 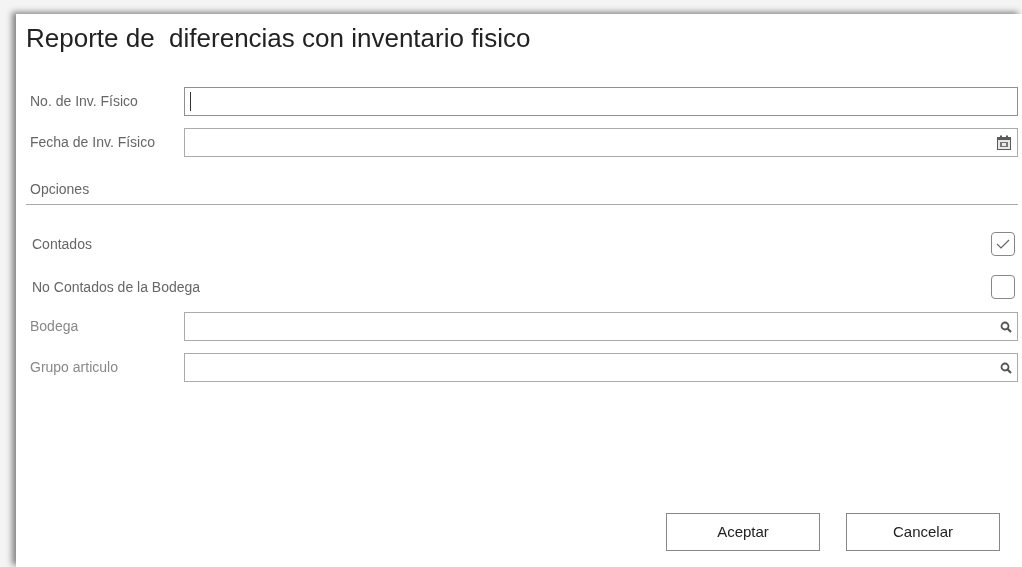 What do you see at coordinates (62, 244) in the screenshot?
I see `checkbox-label: Contados` at bounding box center [62, 244].